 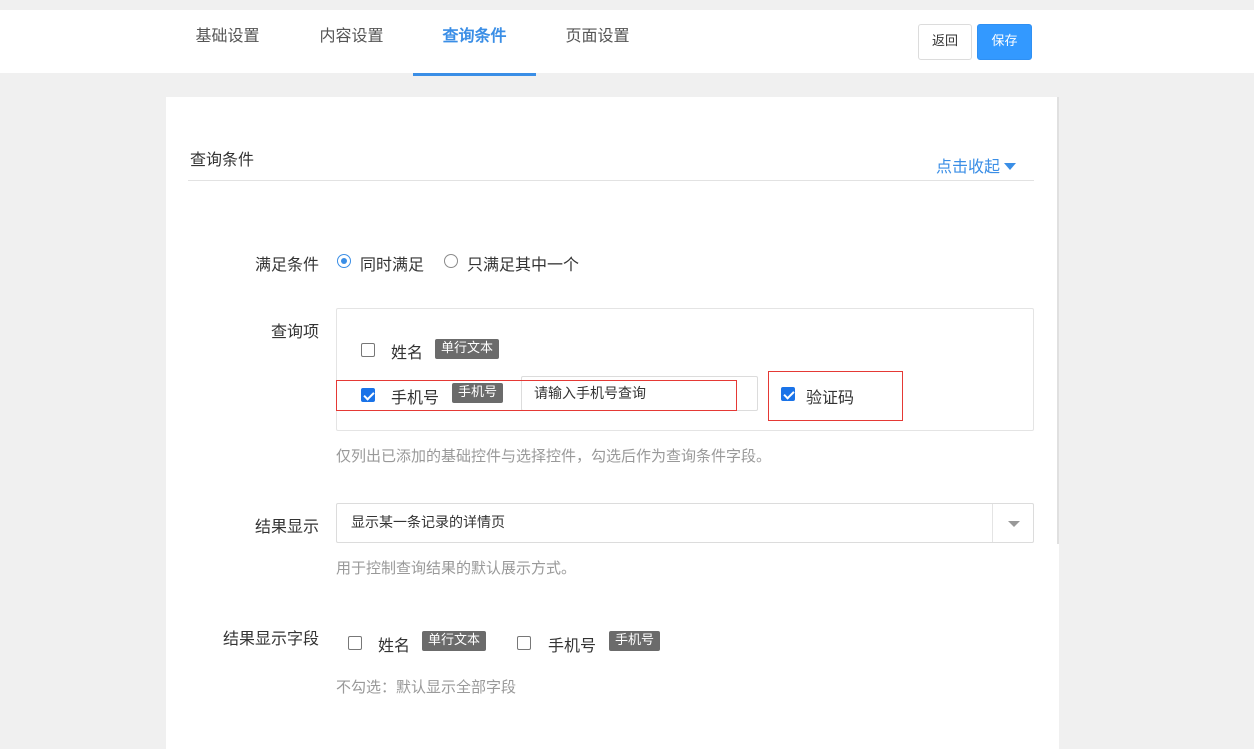 I want to click on checkbox-query-phone, so click(x=368, y=395).